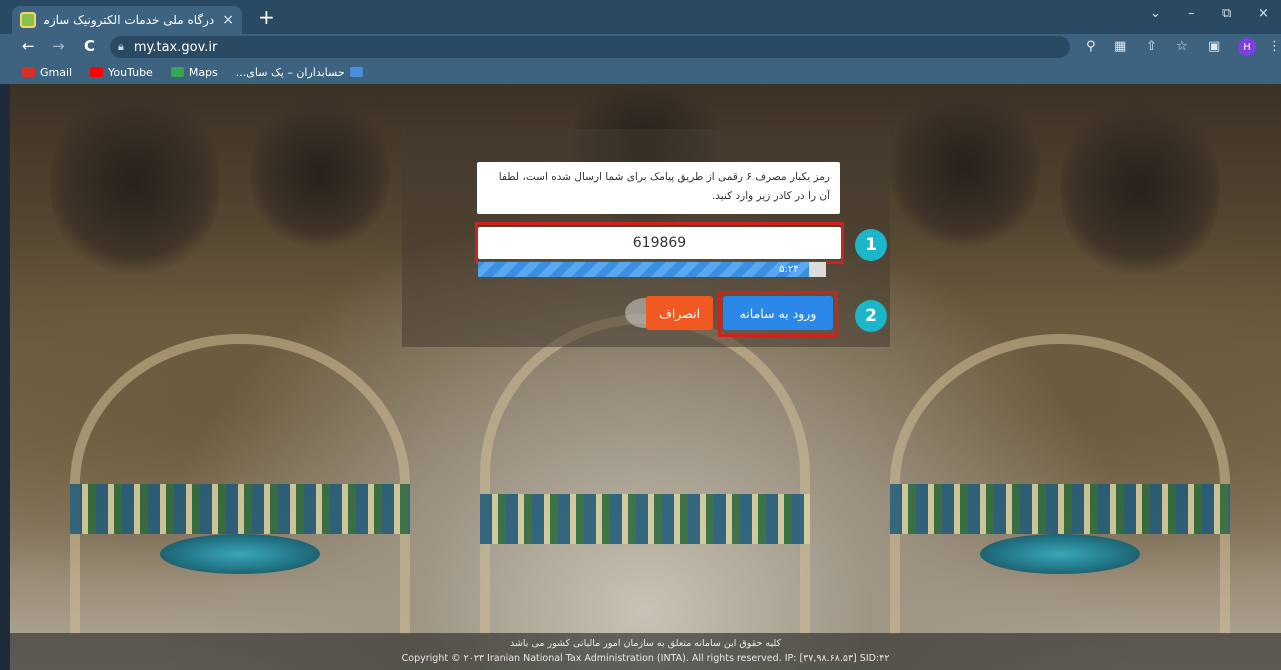 Image resolution: width=1281 pixels, height=670 pixels. What do you see at coordinates (659, 243) in the screenshot?
I see `otp-input` at bounding box center [659, 243].